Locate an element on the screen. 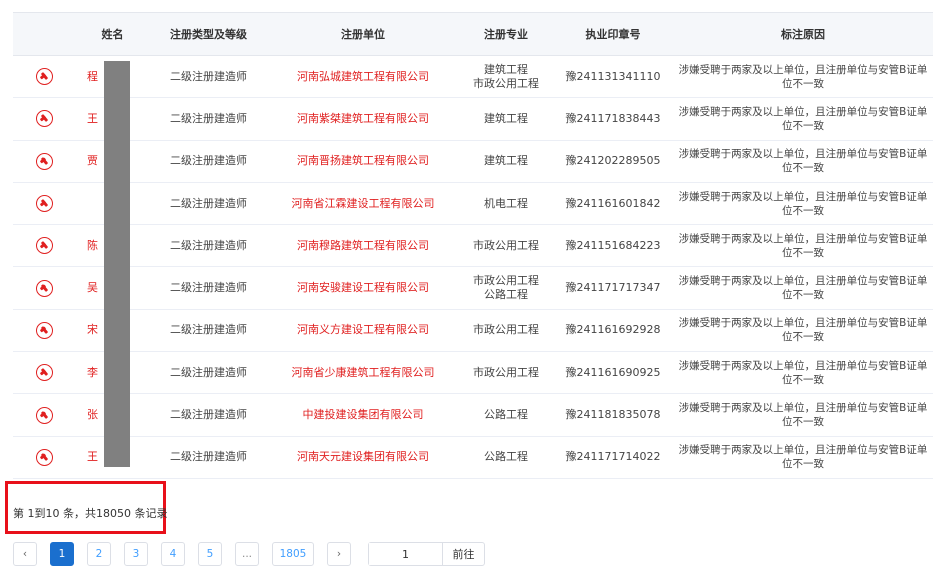 The height and width of the screenshot is (582, 933). specialty-secondary: 公路工程 is located at coordinates (506, 295).